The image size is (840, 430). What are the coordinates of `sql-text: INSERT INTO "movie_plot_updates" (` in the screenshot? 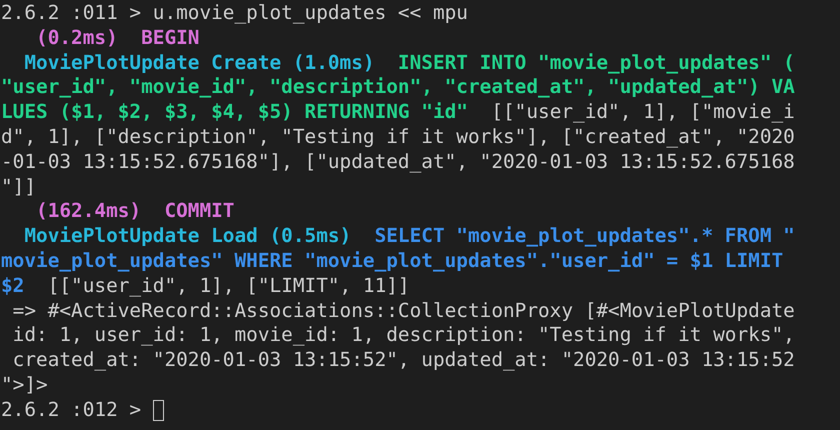 It's located at (595, 63).